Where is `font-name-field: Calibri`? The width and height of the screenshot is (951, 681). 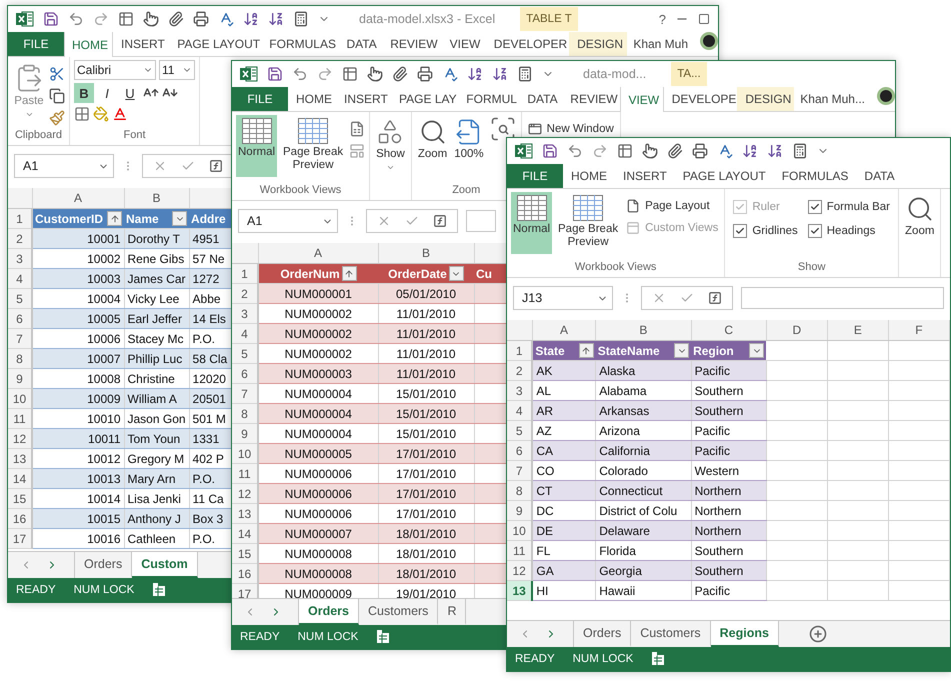
font-name-field: Calibri is located at coordinates (115, 70).